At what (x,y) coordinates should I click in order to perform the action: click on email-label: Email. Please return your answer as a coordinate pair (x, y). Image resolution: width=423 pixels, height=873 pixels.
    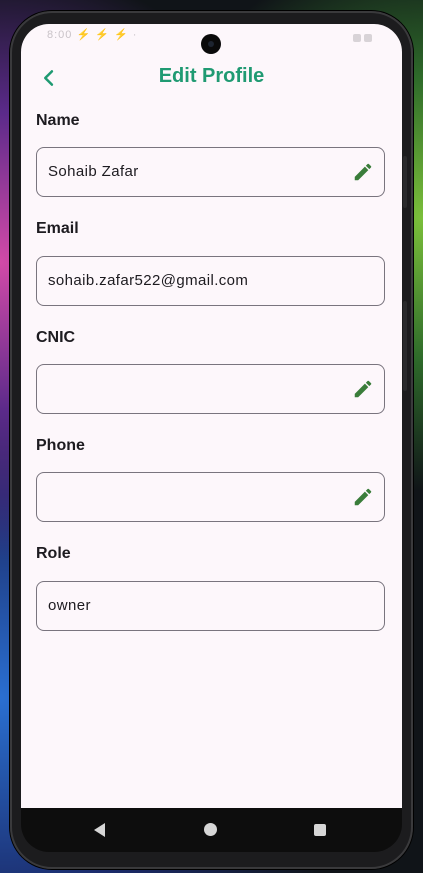
    Looking at the image, I should click on (57, 228).